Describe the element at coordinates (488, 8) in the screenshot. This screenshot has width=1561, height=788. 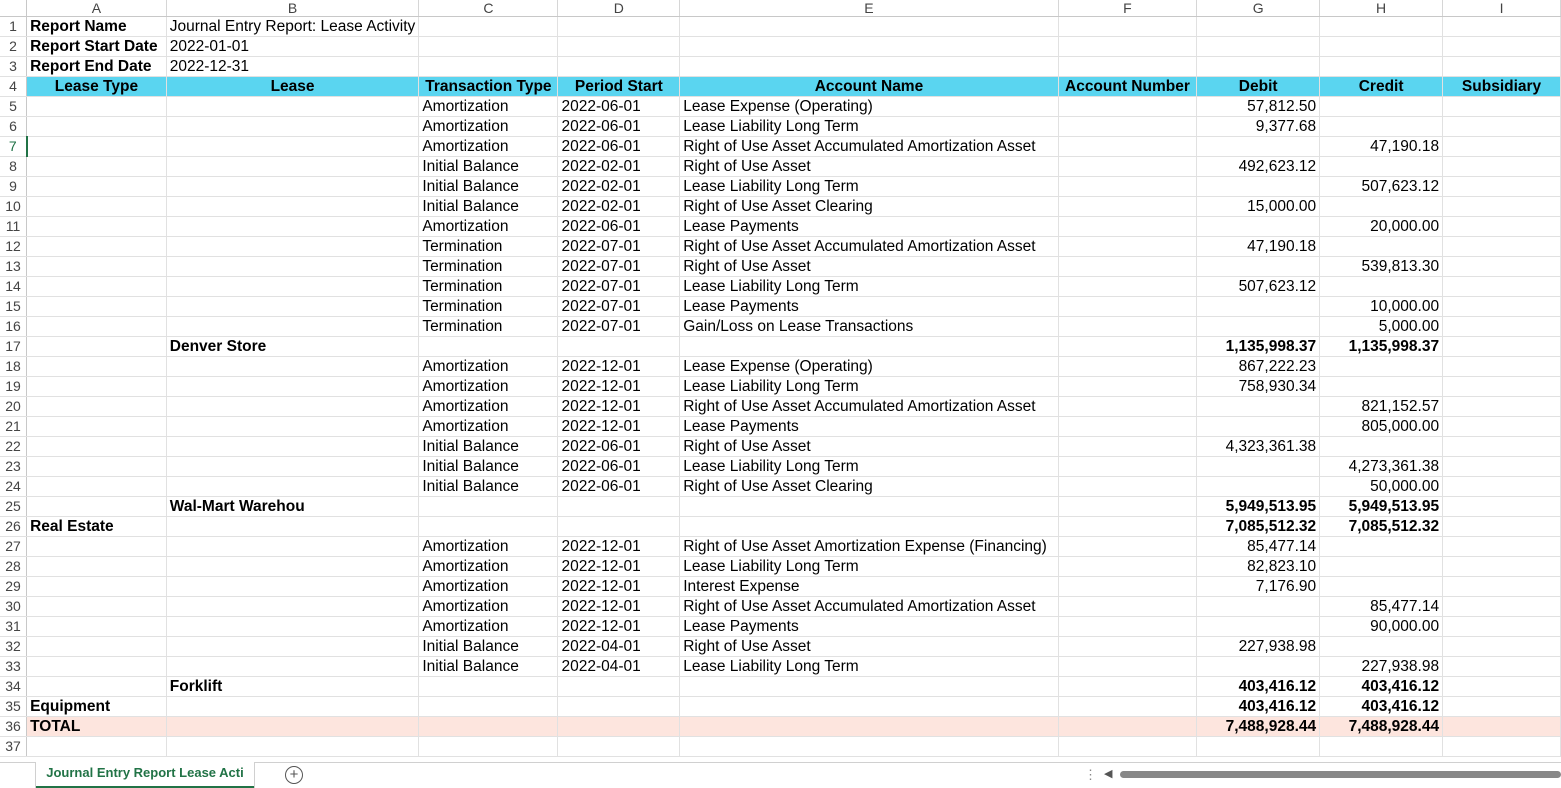
I see `column-header-c: C` at that location.